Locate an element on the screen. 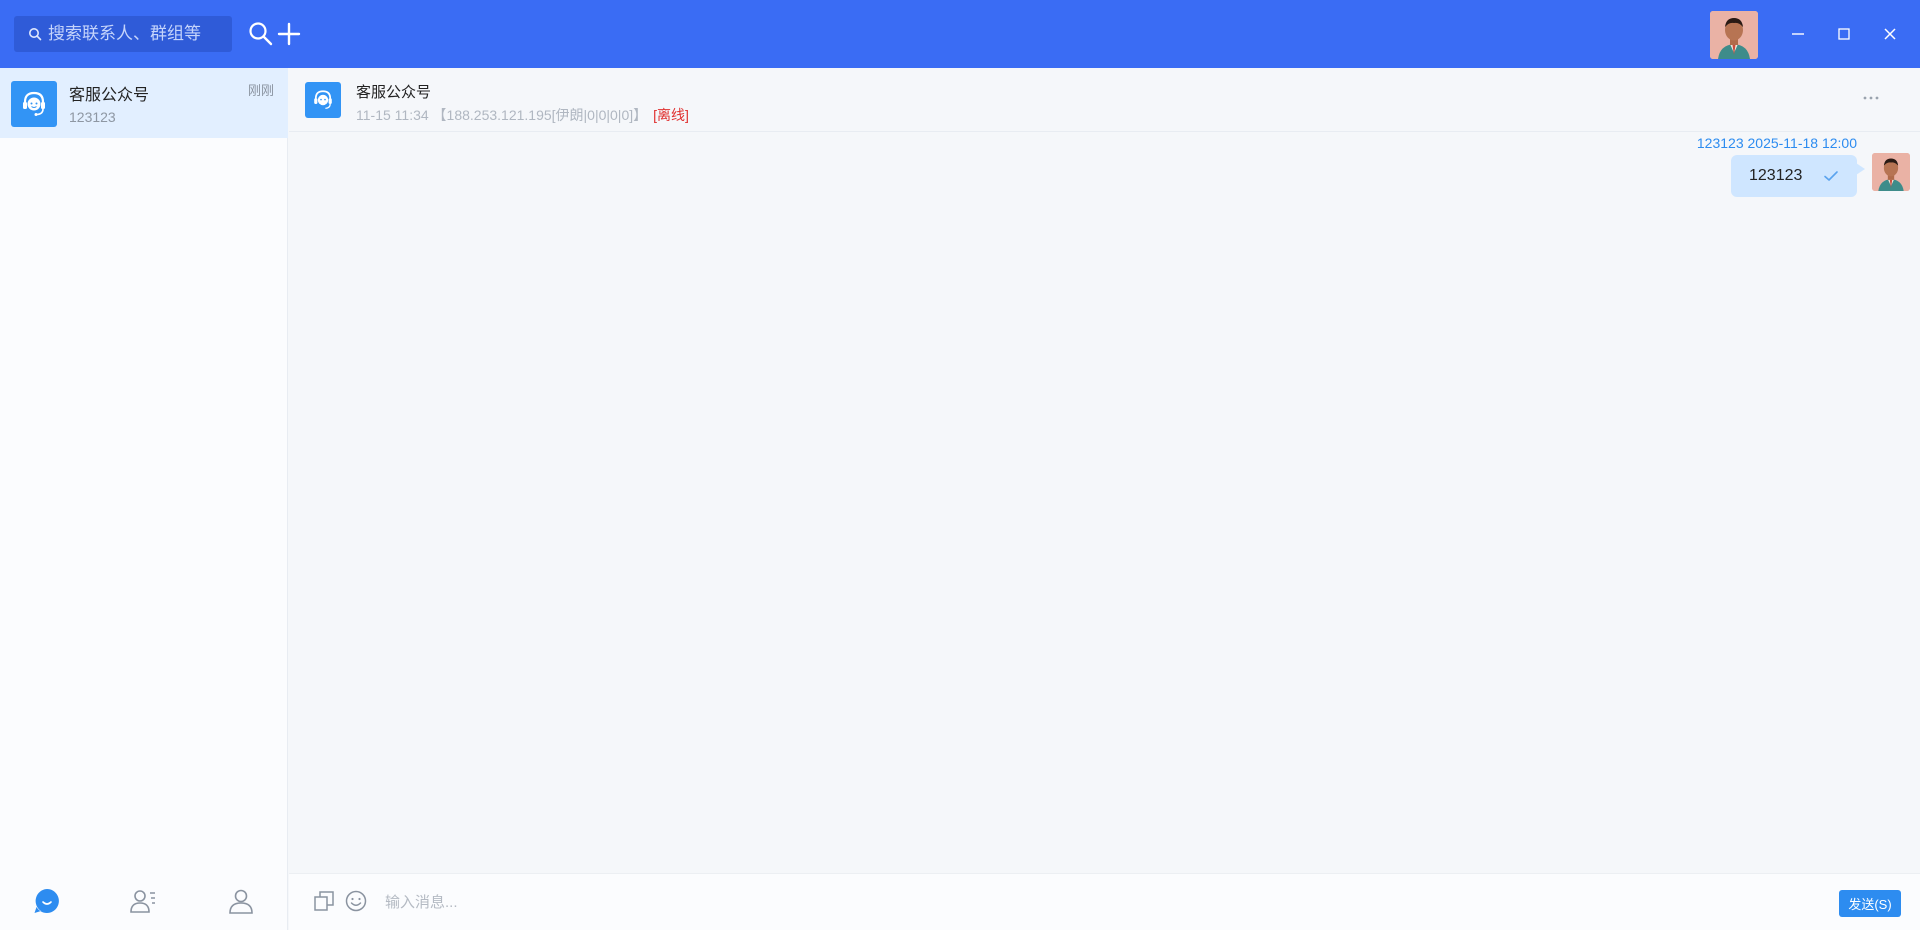 Image resolution: width=1920 pixels, height=930 pixels. close-button is located at coordinates (1890, 34).